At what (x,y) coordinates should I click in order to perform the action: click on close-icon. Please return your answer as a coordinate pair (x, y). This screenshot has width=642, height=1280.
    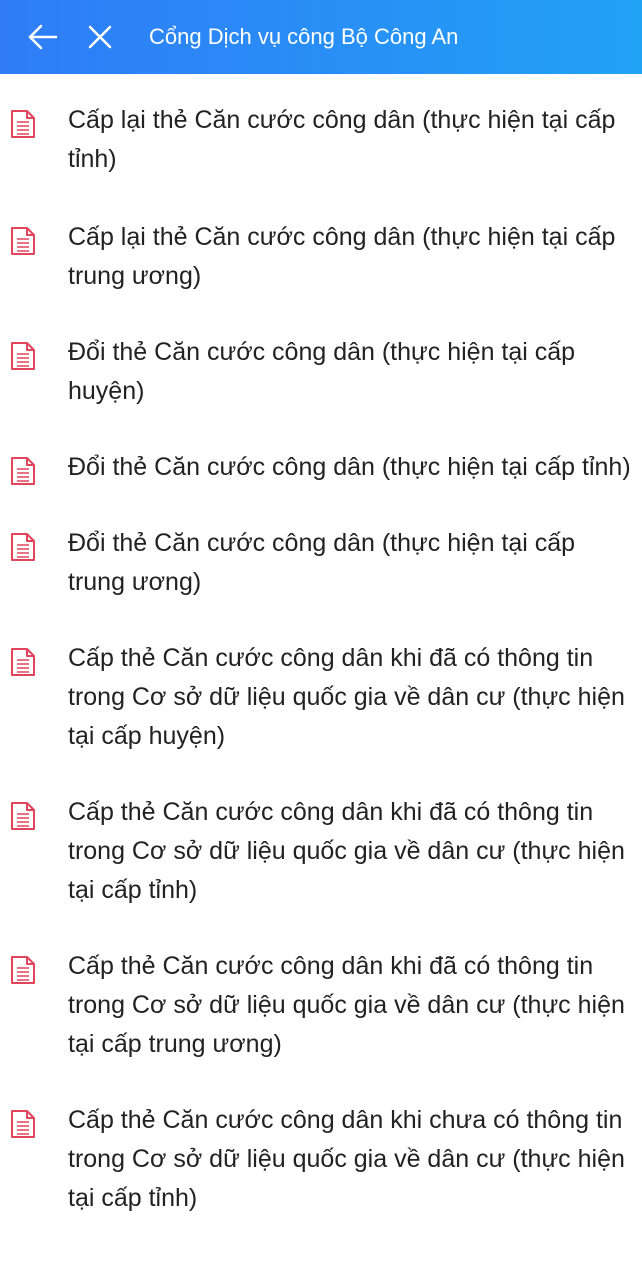
    Looking at the image, I should click on (100, 37).